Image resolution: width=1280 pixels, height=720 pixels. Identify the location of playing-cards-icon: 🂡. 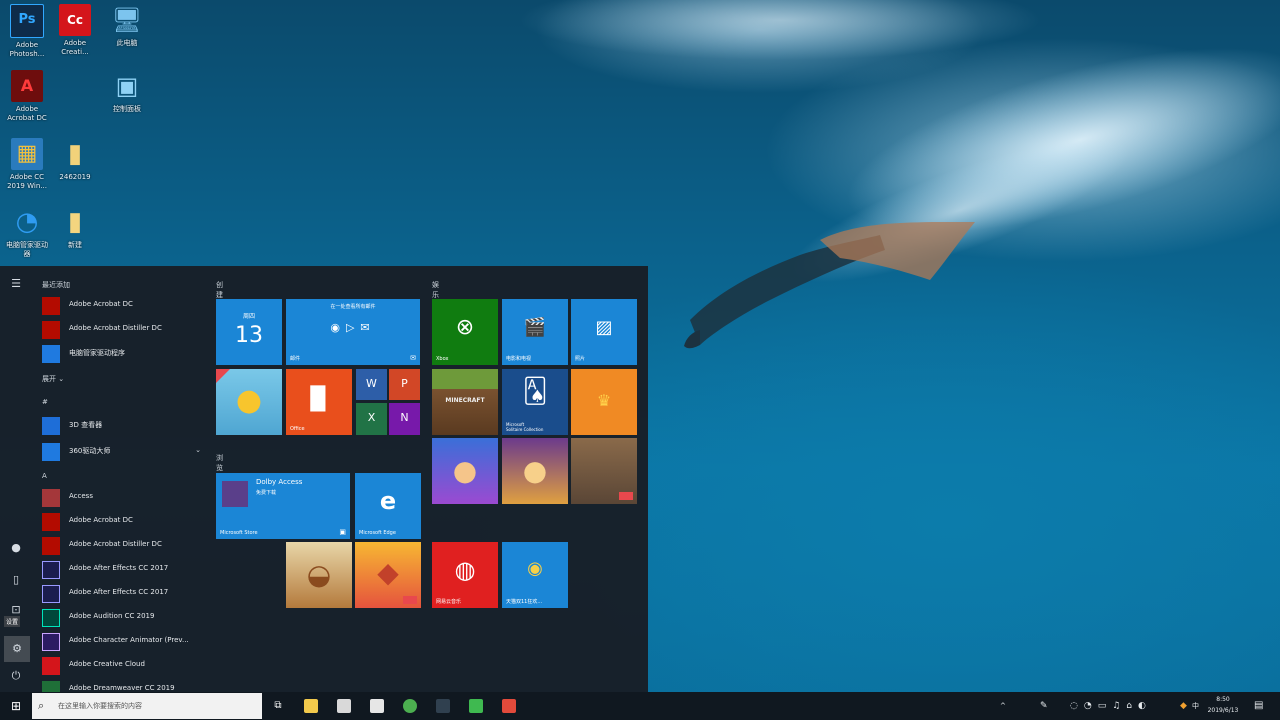
(535, 391).